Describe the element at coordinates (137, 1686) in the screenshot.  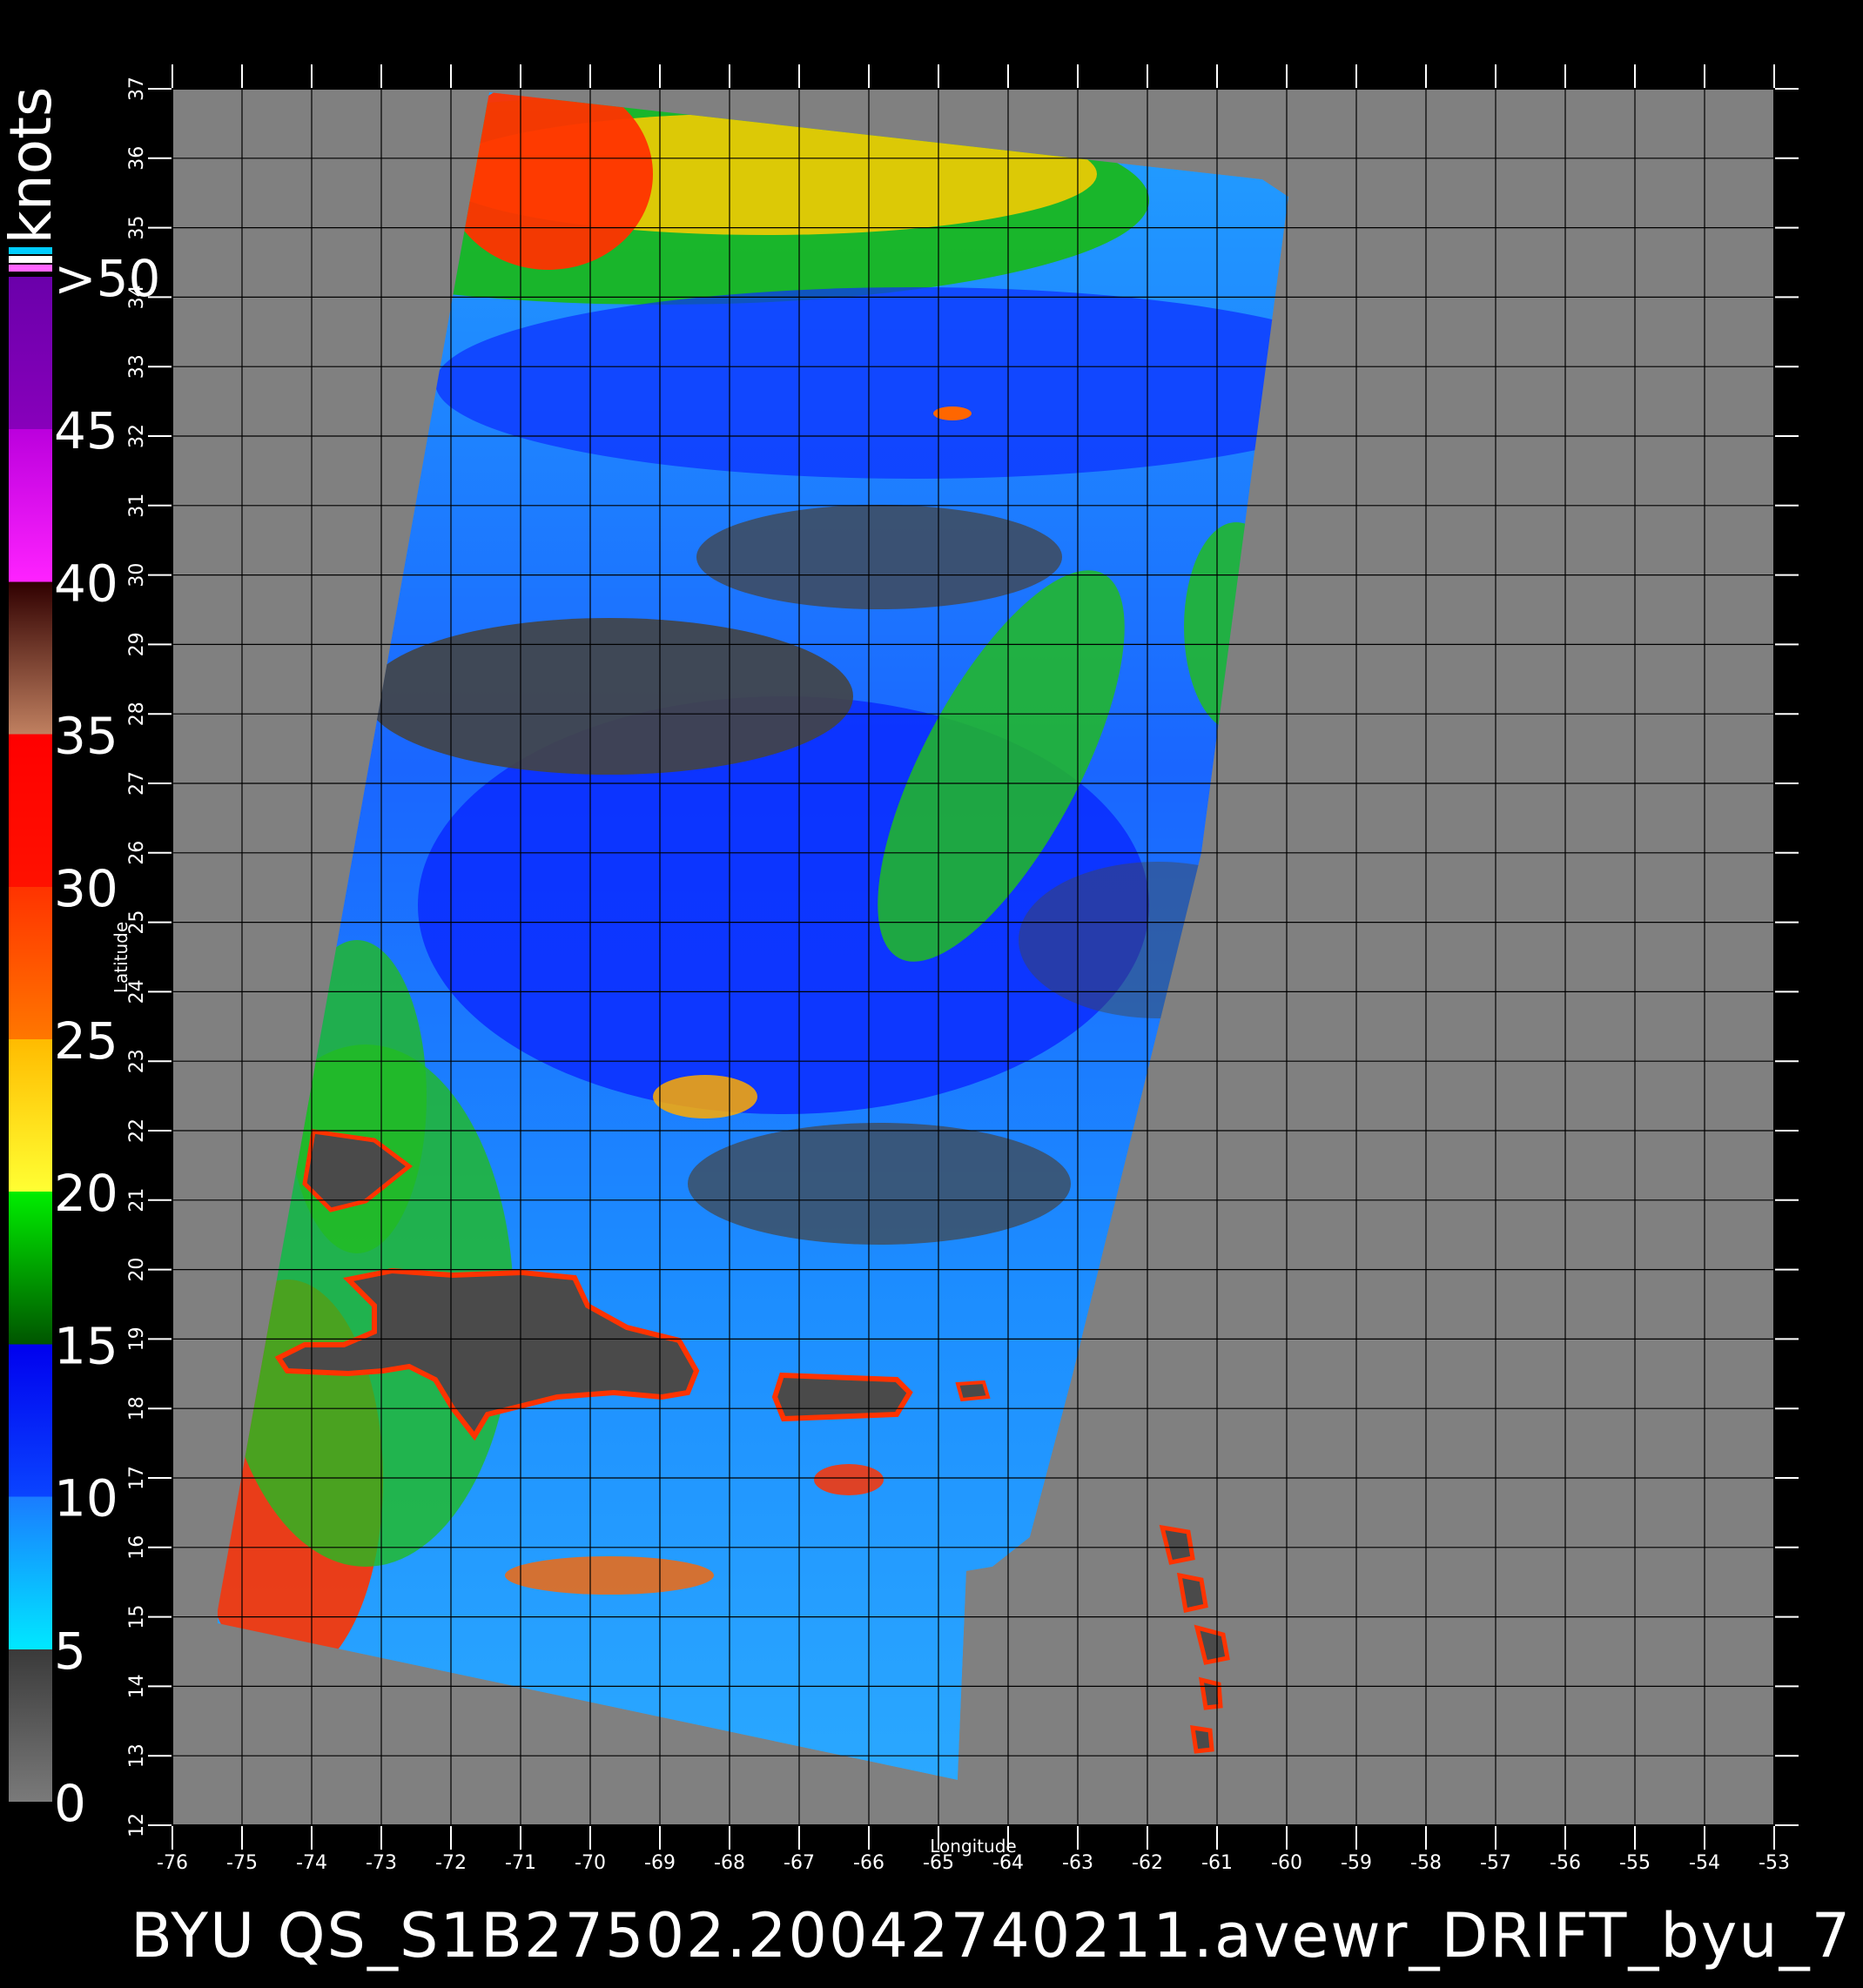
I see `y-tick-label: 14` at that location.